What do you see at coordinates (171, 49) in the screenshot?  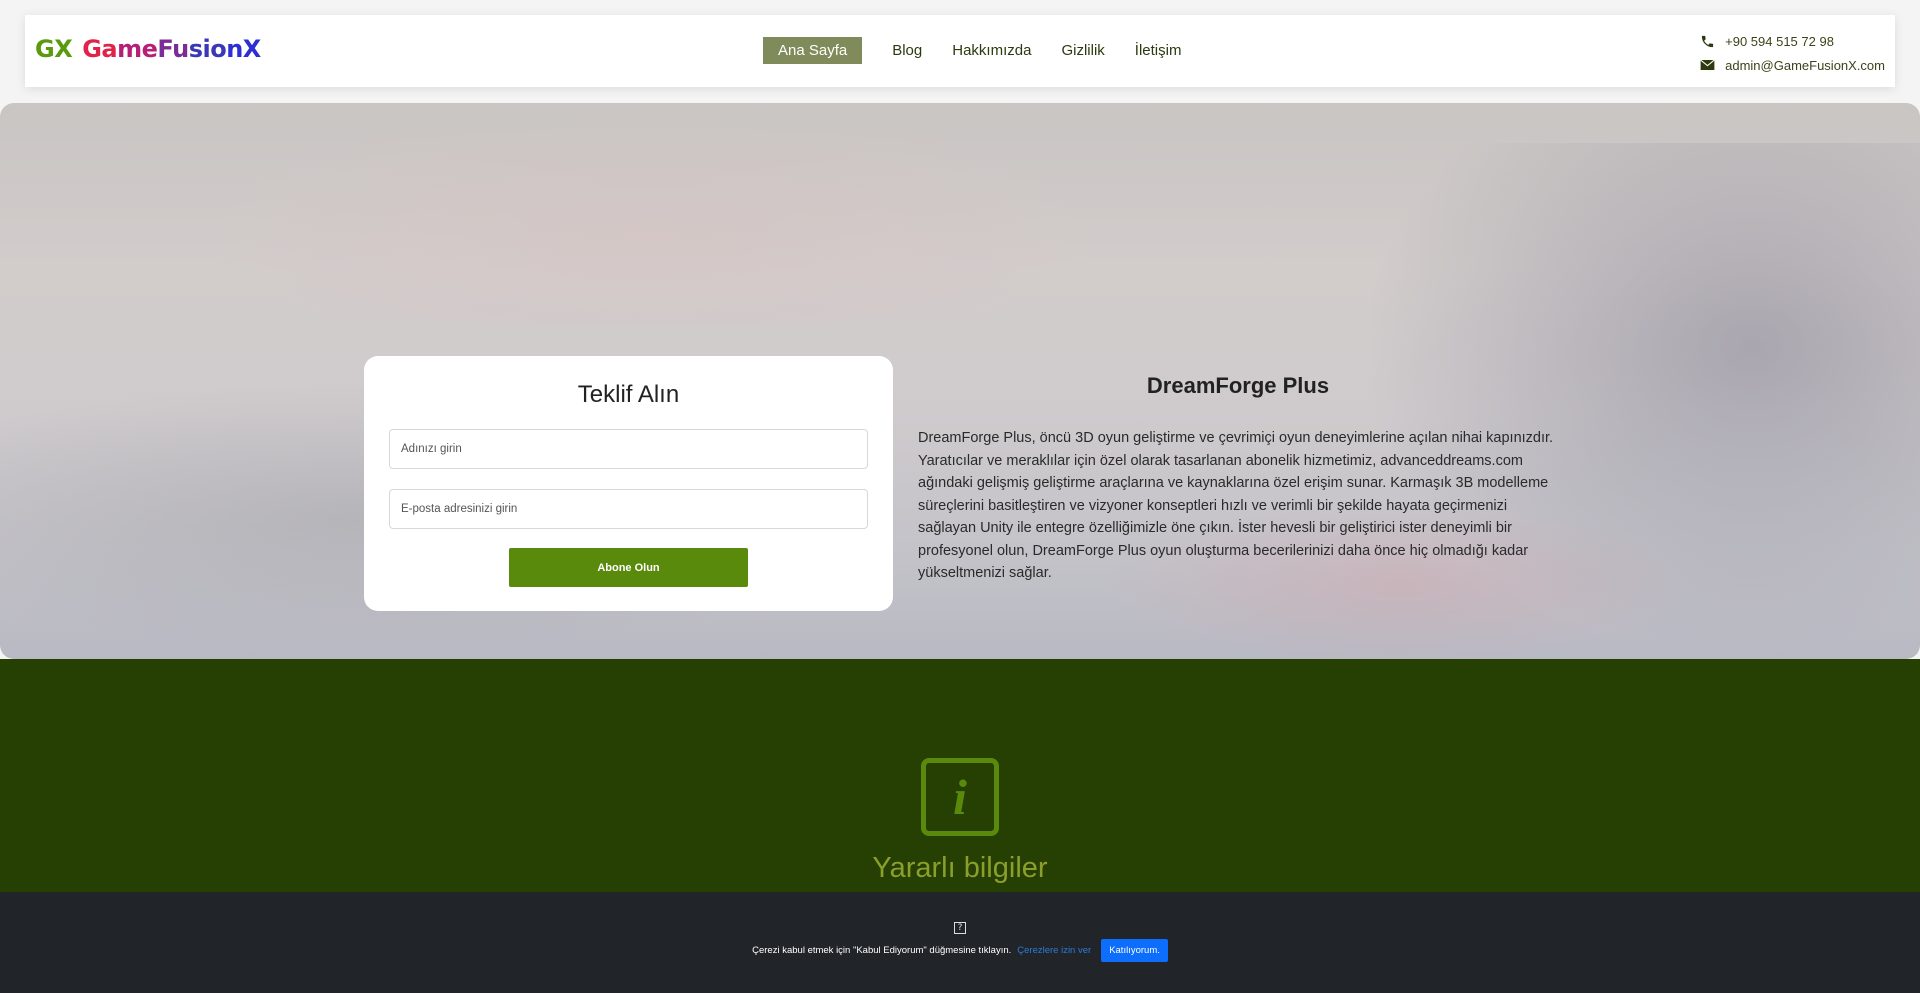 I see `logo-wordmark: GameFusionX` at bounding box center [171, 49].